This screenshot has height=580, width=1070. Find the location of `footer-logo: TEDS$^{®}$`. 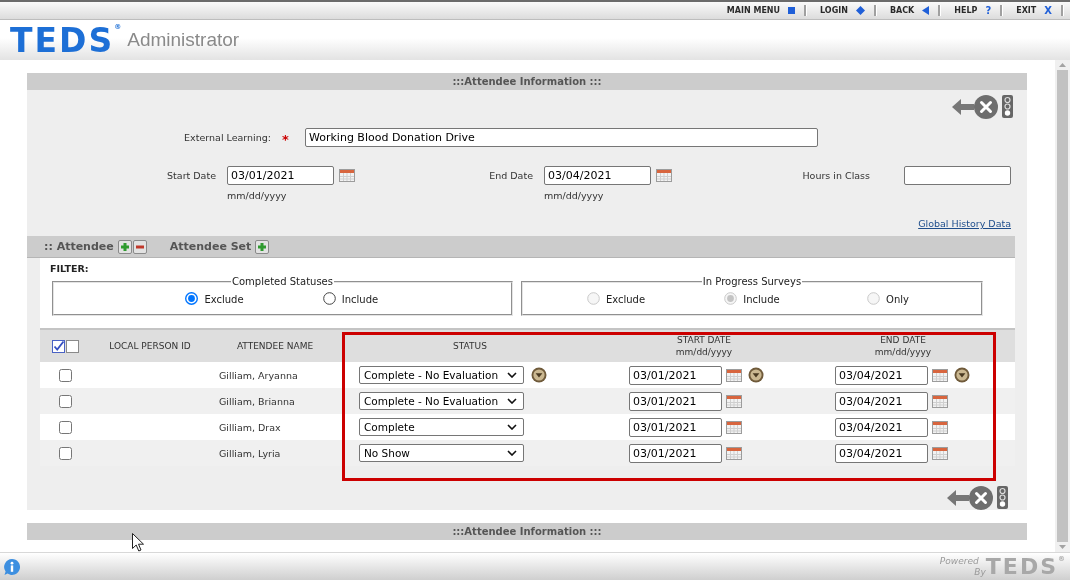

footer-logo: TEDS$^{®}$ is located at coordinates (1025, 566).